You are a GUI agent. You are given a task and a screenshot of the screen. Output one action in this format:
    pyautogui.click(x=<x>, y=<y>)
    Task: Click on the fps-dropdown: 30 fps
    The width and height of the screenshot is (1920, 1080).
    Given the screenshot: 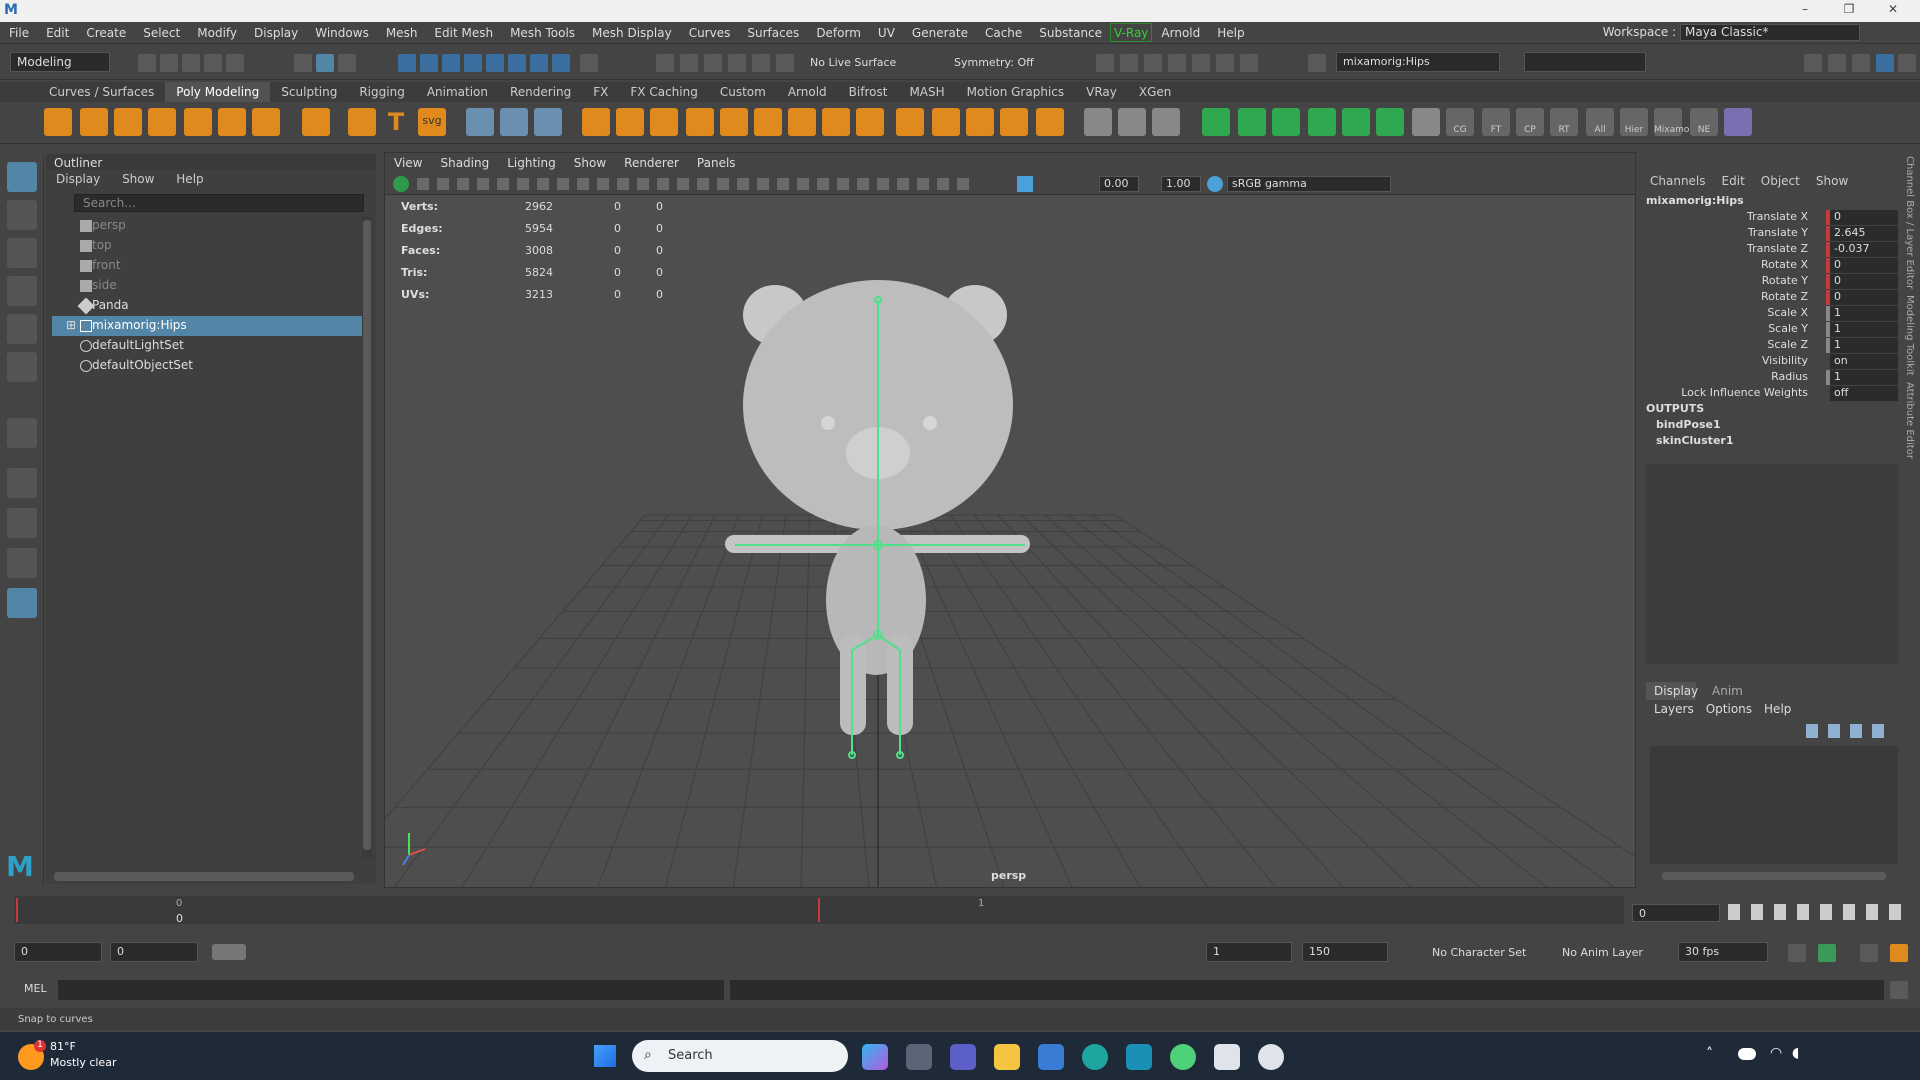 What is the action you would take?
    pyautogui.click(x=1723, y=952)
    